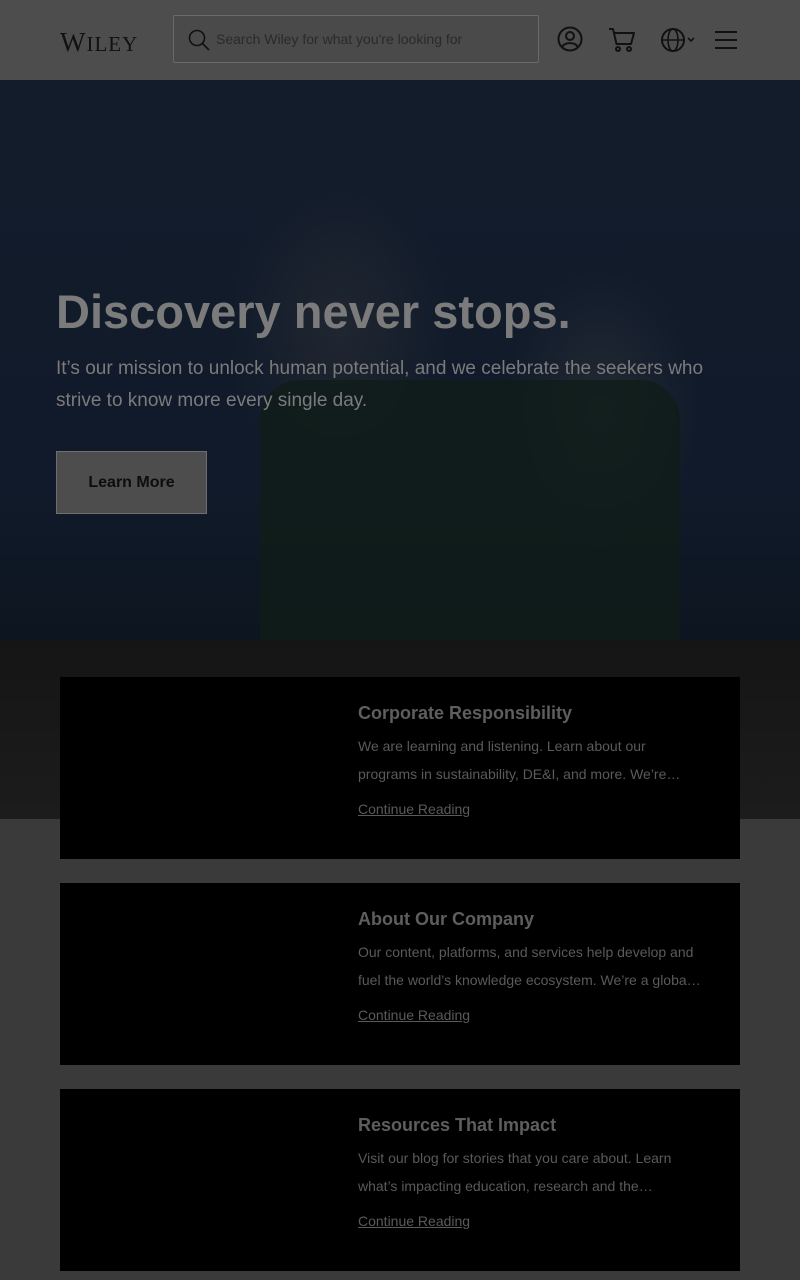 This screenshot has height=1280, width=800. I want to click on search-input, so click(371, 39).